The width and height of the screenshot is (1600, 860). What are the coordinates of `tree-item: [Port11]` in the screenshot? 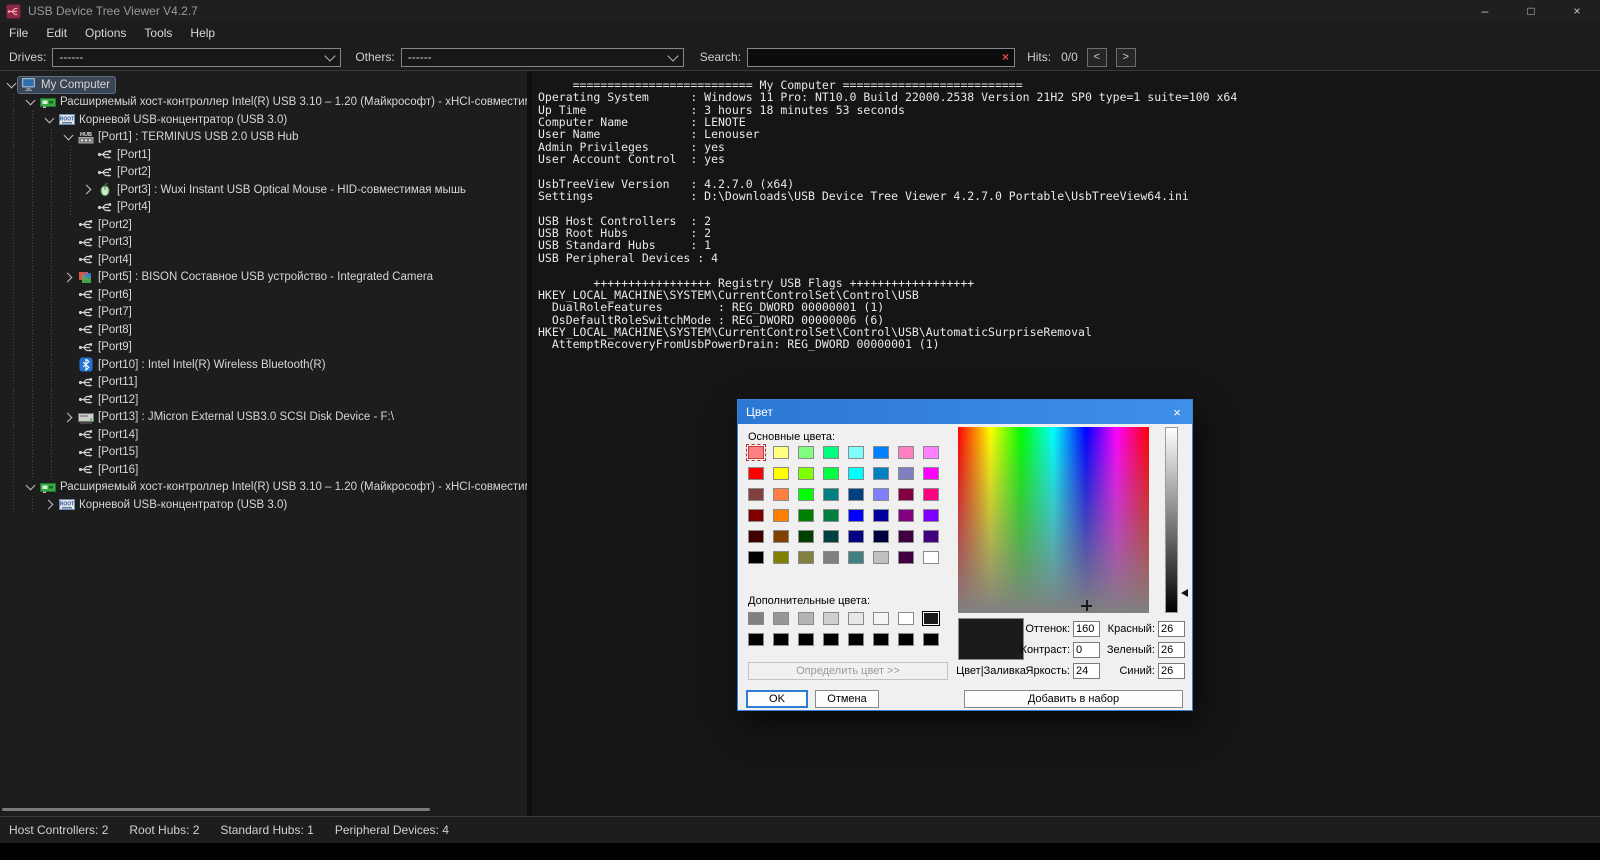 It's located at (263, 382).